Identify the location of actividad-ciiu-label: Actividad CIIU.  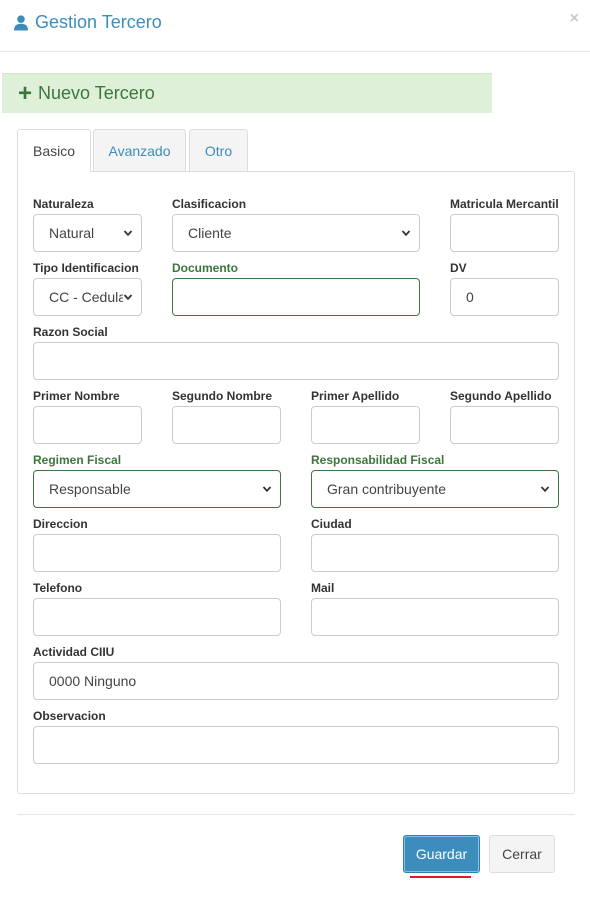
(74, 652).